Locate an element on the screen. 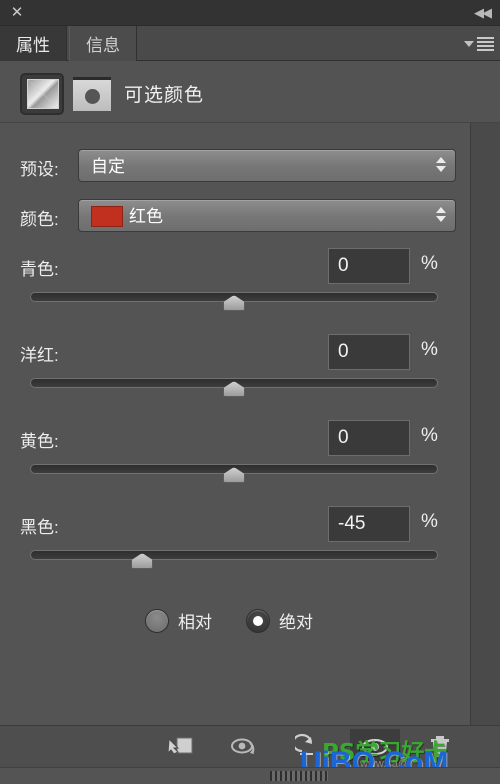 The width and height of the screenshot is (500, 784). black-unit: % is located at coordinates (429, 521).